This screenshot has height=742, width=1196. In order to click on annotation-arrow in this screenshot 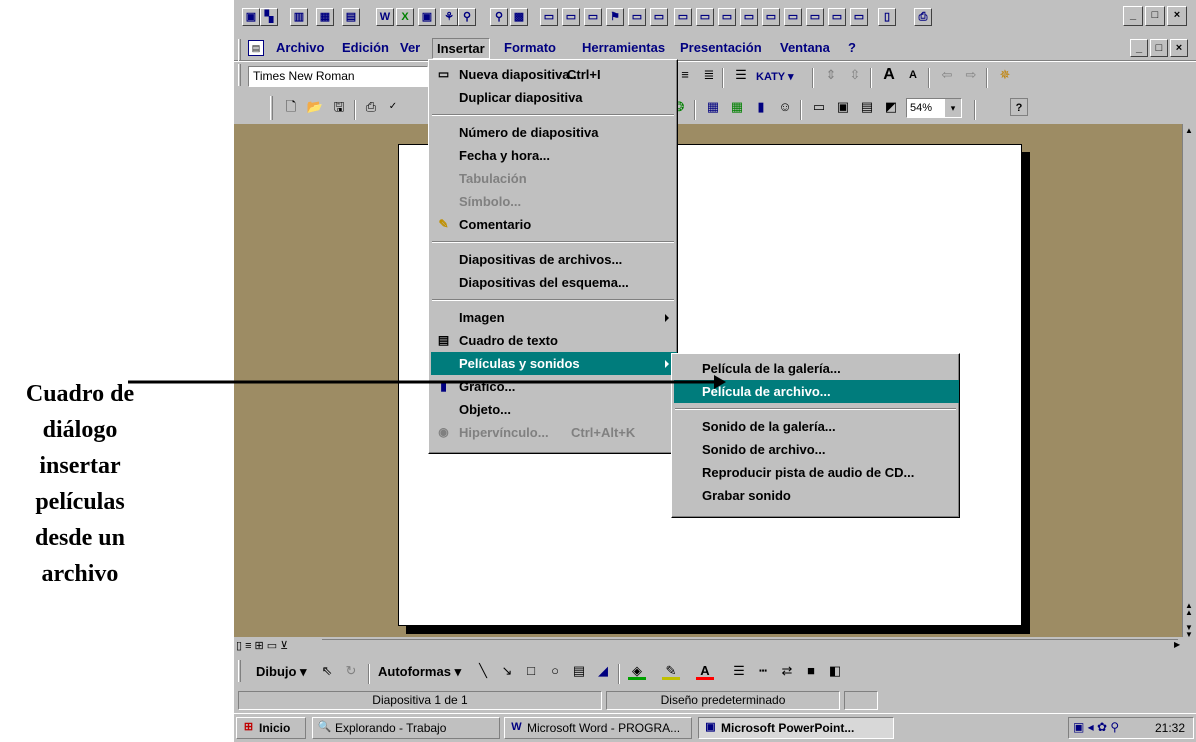, I will do `click(427, 382)`.